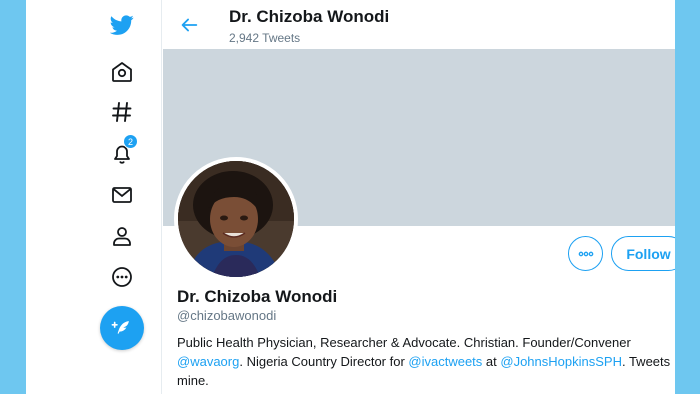 This screenshot has width=700, height=394. What do you see at coordinates (561, 361) in the screenshot?
I see `mention-johnshopkinssph-link: @JohnsHopkinsSPH` at bounding box center [561, 361].